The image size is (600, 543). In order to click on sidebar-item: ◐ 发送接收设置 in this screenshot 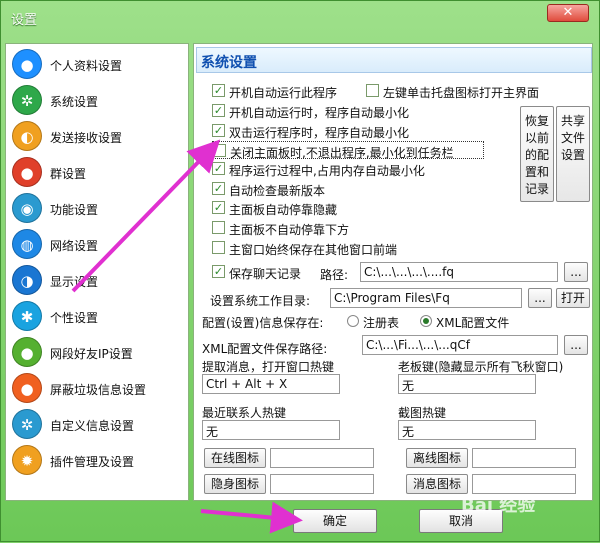, I will do `click(97, 136)`.